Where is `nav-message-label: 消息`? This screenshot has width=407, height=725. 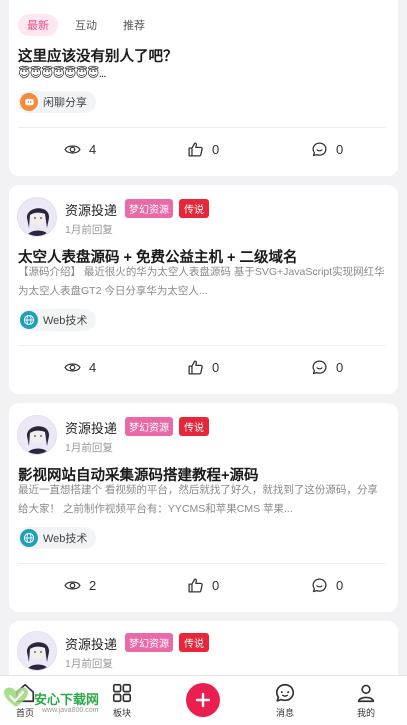
nav-message-label: 消息 is located at coordinates (284, 713).